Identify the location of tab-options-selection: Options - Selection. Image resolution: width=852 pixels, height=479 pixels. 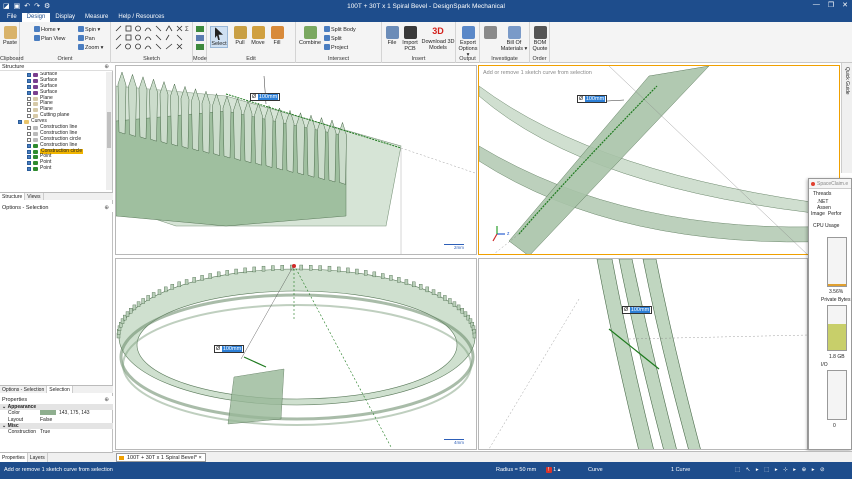
(24, 389).